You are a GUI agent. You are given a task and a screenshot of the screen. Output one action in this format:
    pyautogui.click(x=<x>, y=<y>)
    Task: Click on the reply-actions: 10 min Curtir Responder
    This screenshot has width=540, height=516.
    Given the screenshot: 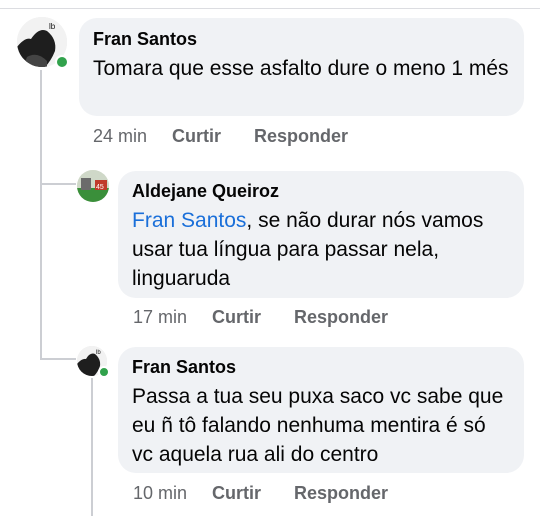 What is the action you would take?
    pyautogui.click(x=277, y=493)
    